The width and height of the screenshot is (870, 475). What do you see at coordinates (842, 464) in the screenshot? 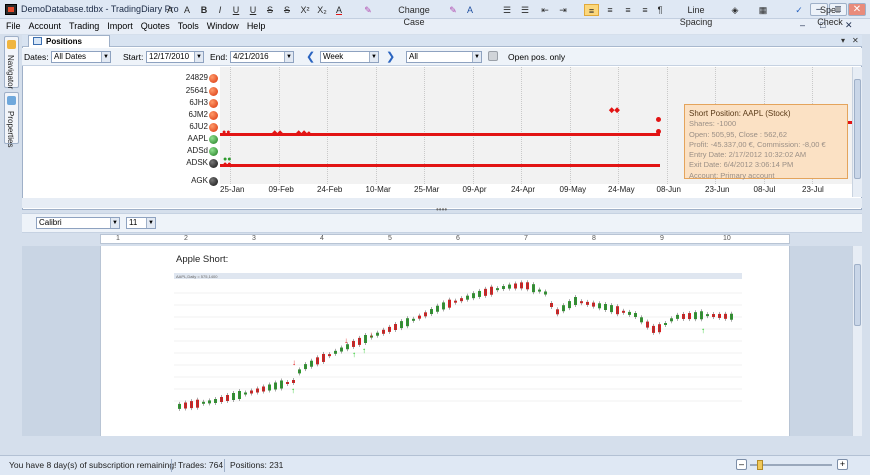
I see `zoom-in-button: +` at bounding box center [842, 464].